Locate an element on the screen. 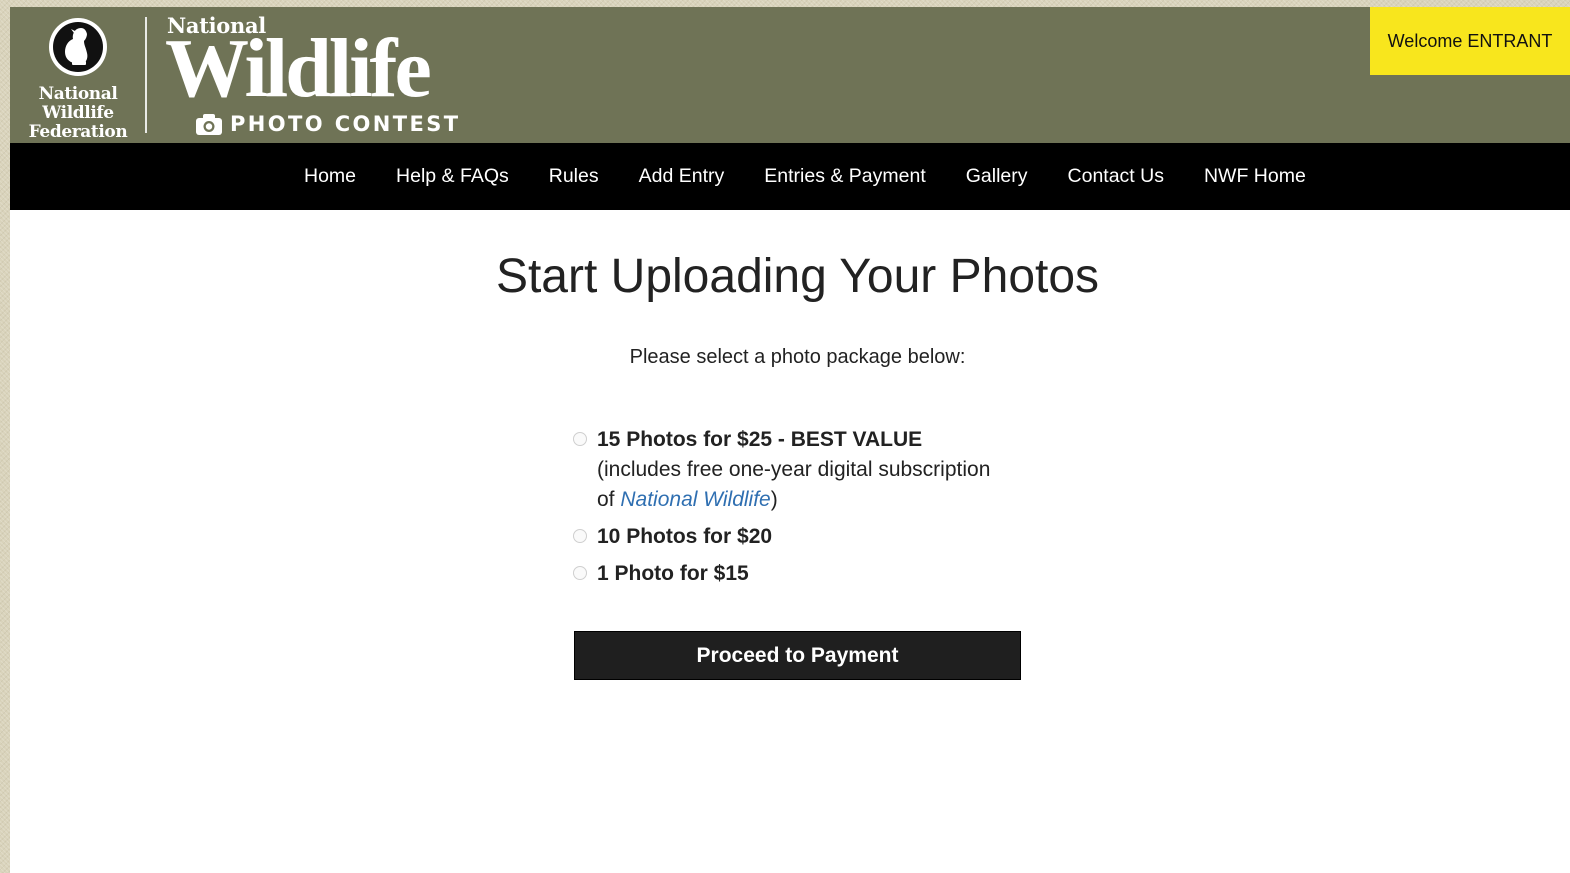 The height and width of the screenshot is (873, 1570). proceed-to-payment-button: Proceed to Payment is located at coordinates (797, 655).